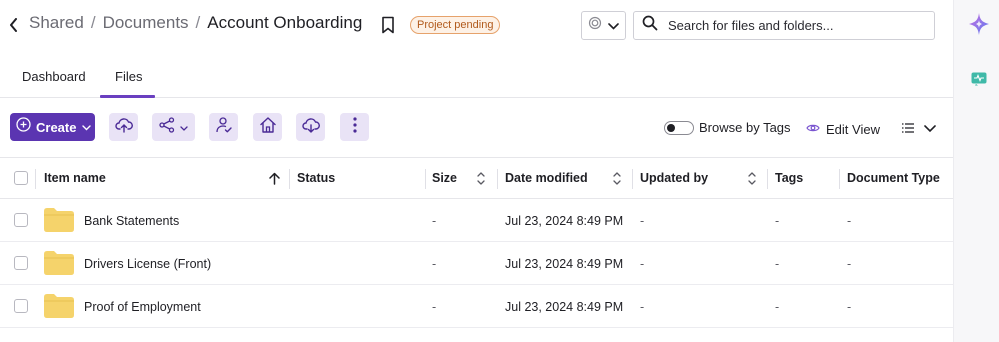  I want to click on assign-user-button, so click(223, 127).